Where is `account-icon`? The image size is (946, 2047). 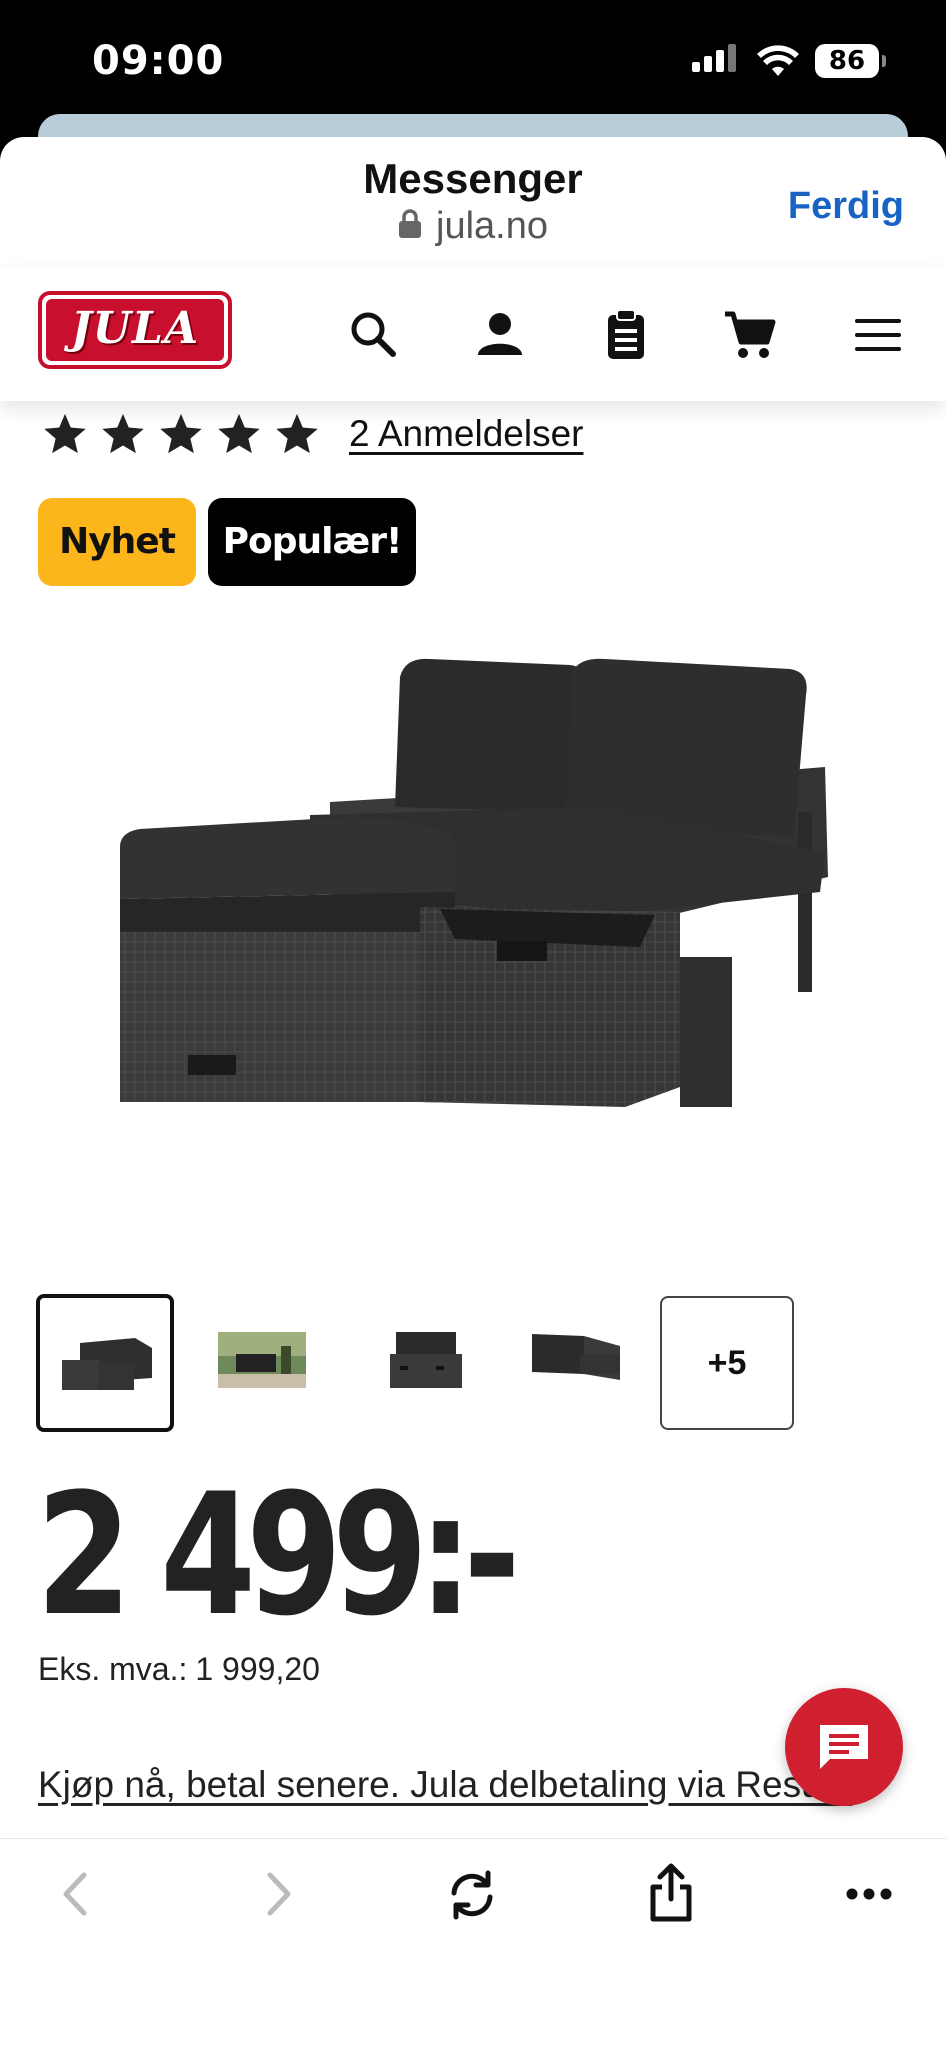 account-icon is located at coordinates (500, 335).